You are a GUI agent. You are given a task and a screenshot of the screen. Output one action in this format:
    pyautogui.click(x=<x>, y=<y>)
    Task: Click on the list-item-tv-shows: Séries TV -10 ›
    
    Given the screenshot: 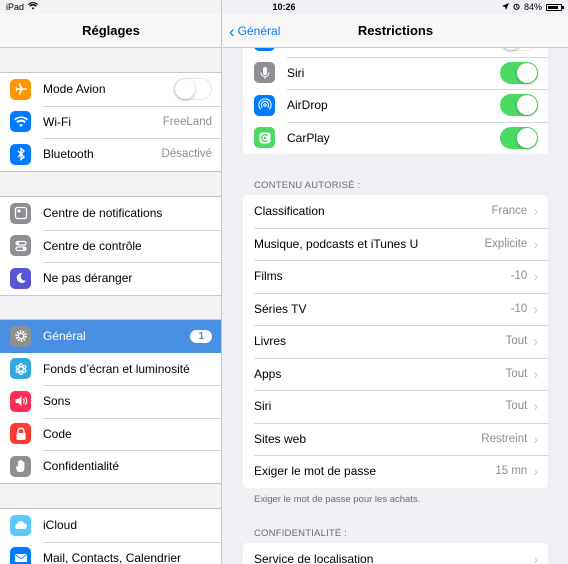 What is the action you would take?
    pyautogui.click(x=395, y=309)
    